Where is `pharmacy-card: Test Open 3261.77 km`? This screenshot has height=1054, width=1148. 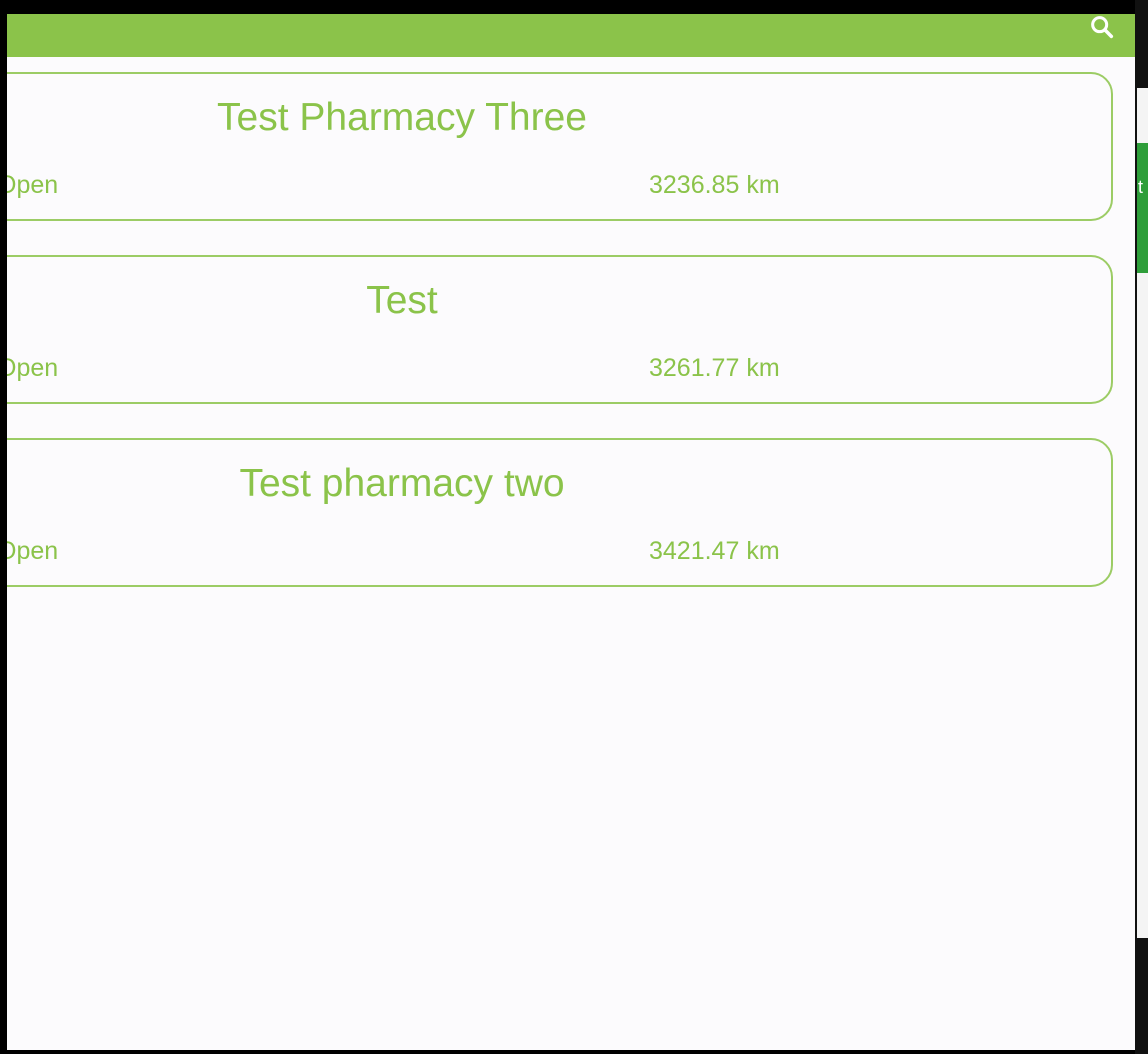 pharmacy-card: Test Open 3261.77 km is located at coordinates (560, 329).